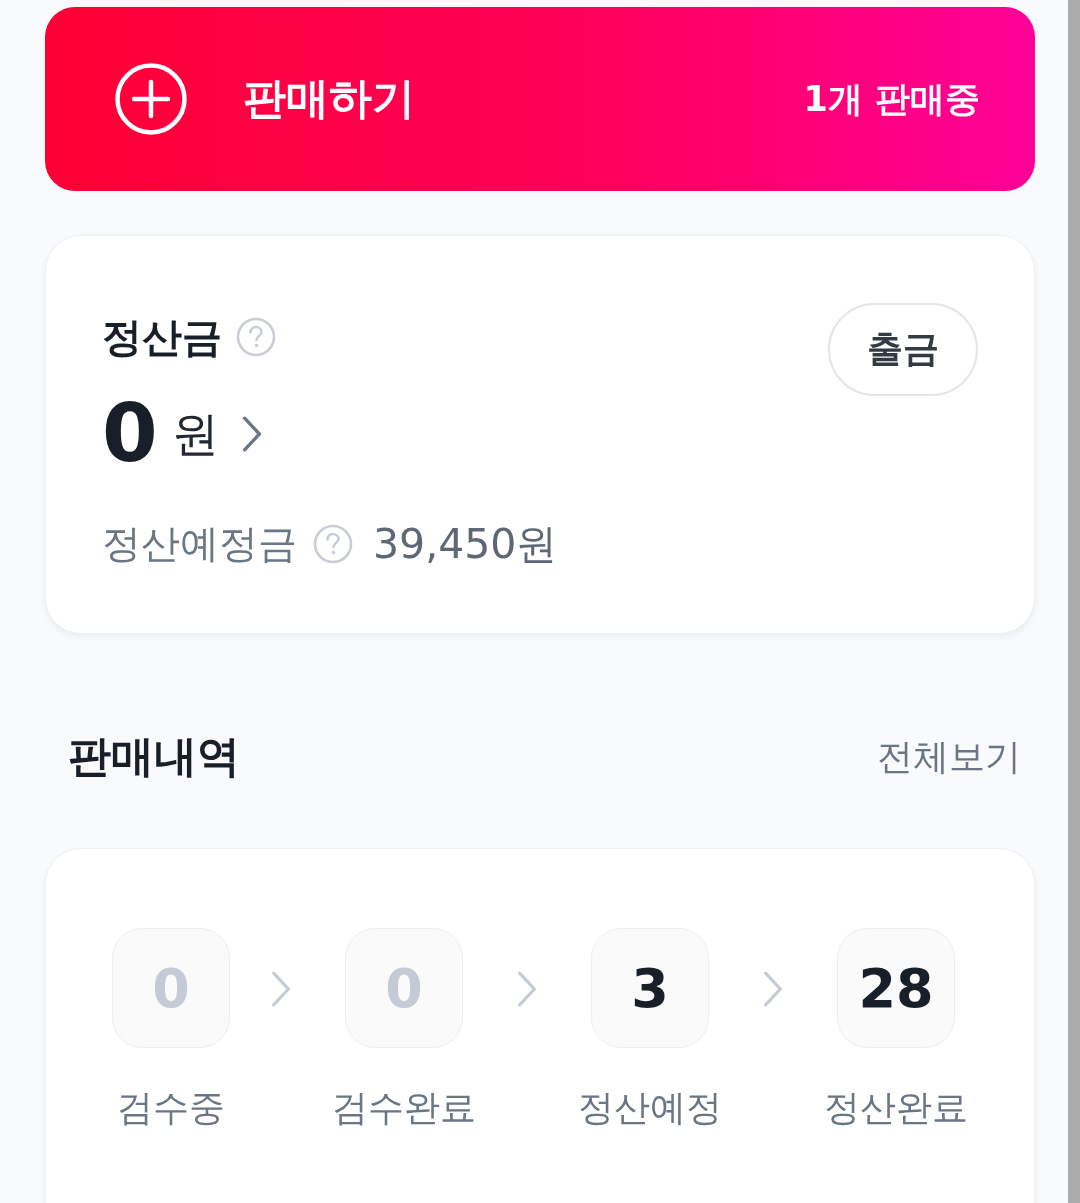 Image resolution: width=1080 pixels, height=1203 pixels. Describe the element at coordinates (130, 434) in the screenshot. I see `settlement-amount: 0` at that location.